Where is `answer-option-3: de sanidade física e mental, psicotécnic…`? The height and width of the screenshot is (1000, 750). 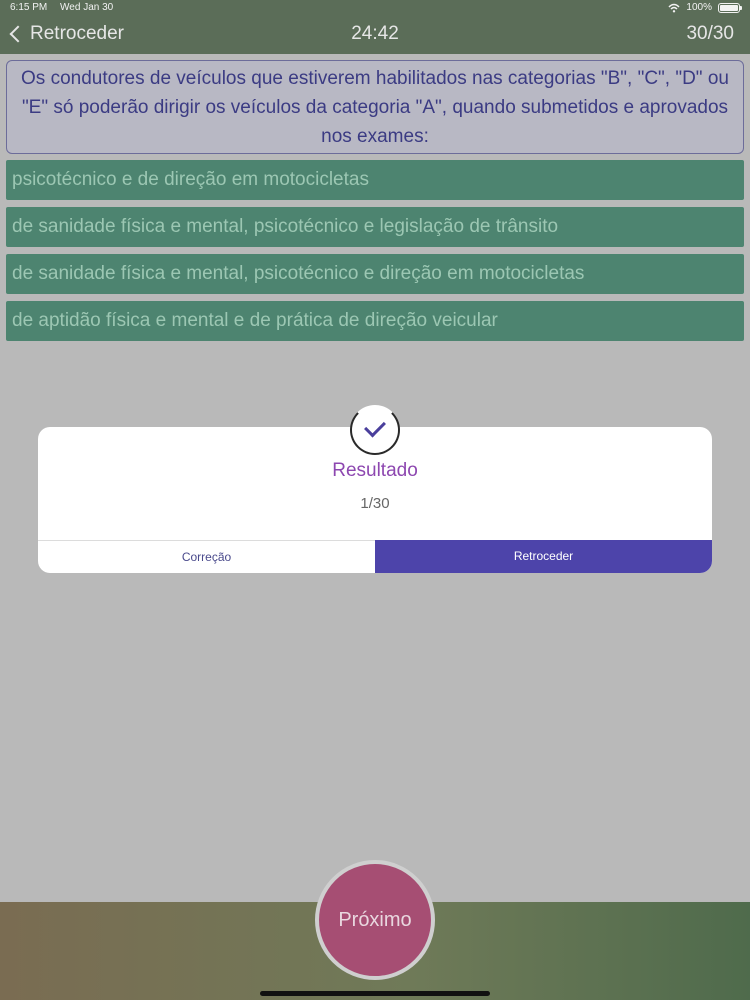 answer-option-3: de sanidade física e mental, psicotécnic… is located at coordinates (375, 274).